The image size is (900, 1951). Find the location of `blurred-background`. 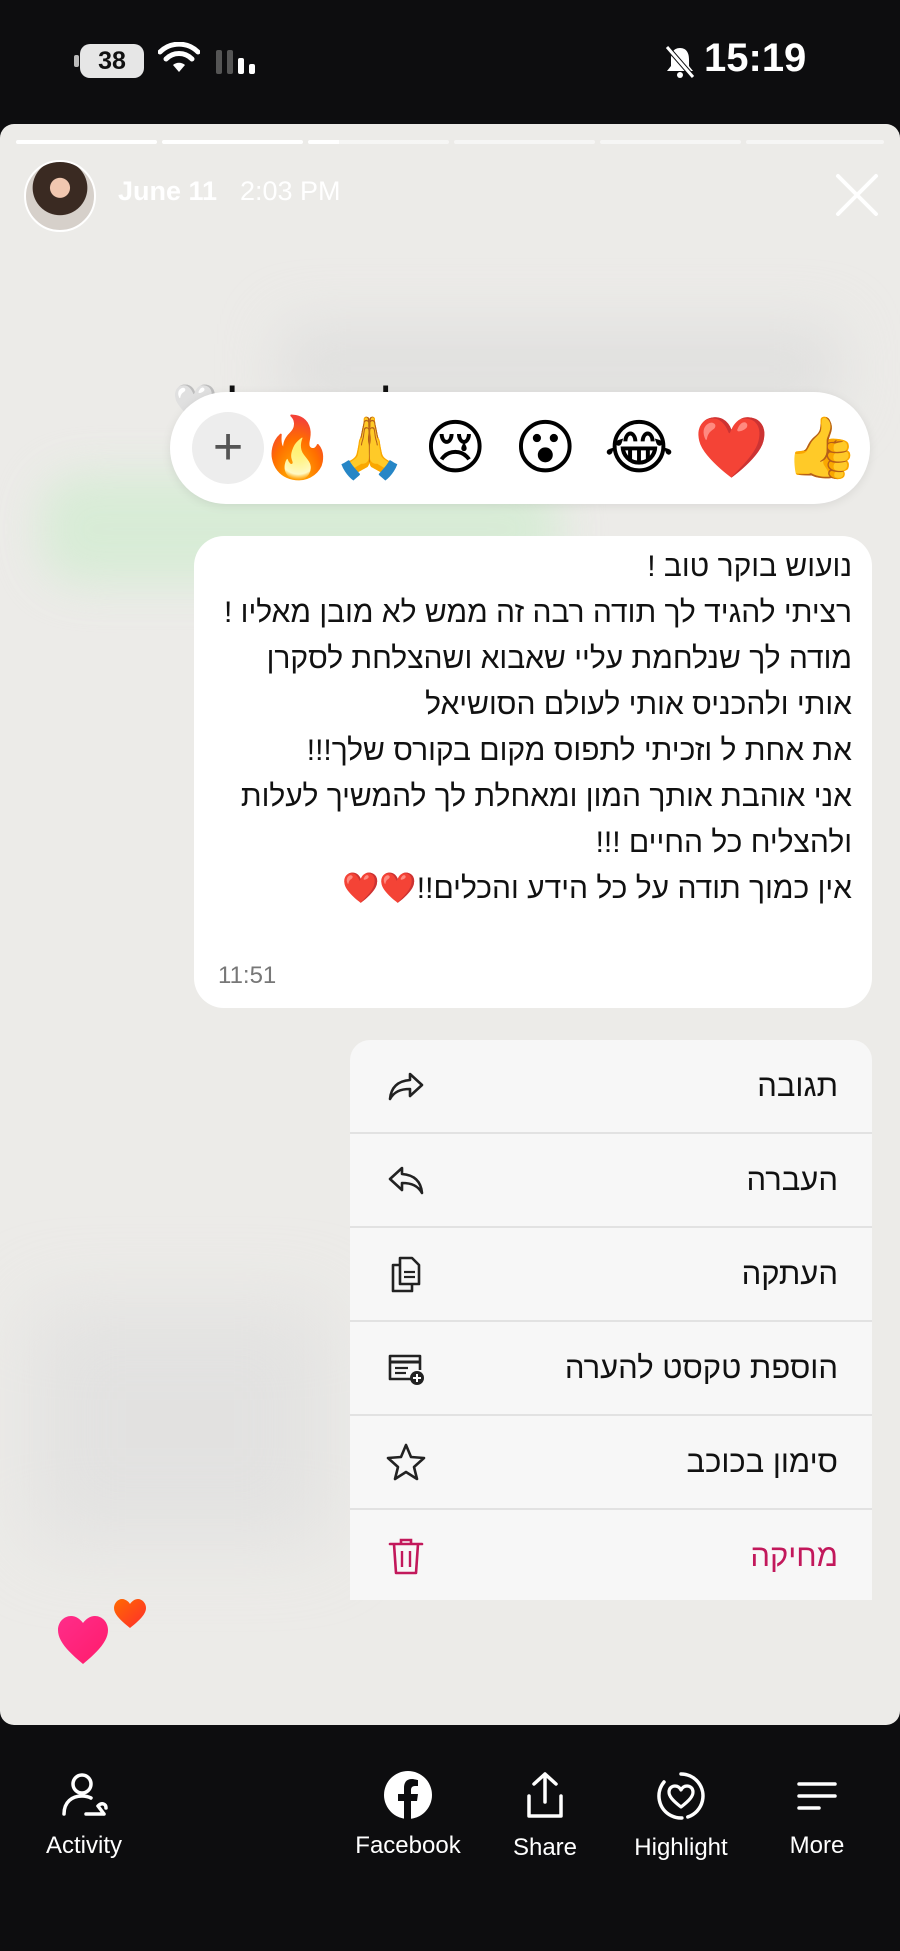

blurred-background is located at coordinates (180, 1424).